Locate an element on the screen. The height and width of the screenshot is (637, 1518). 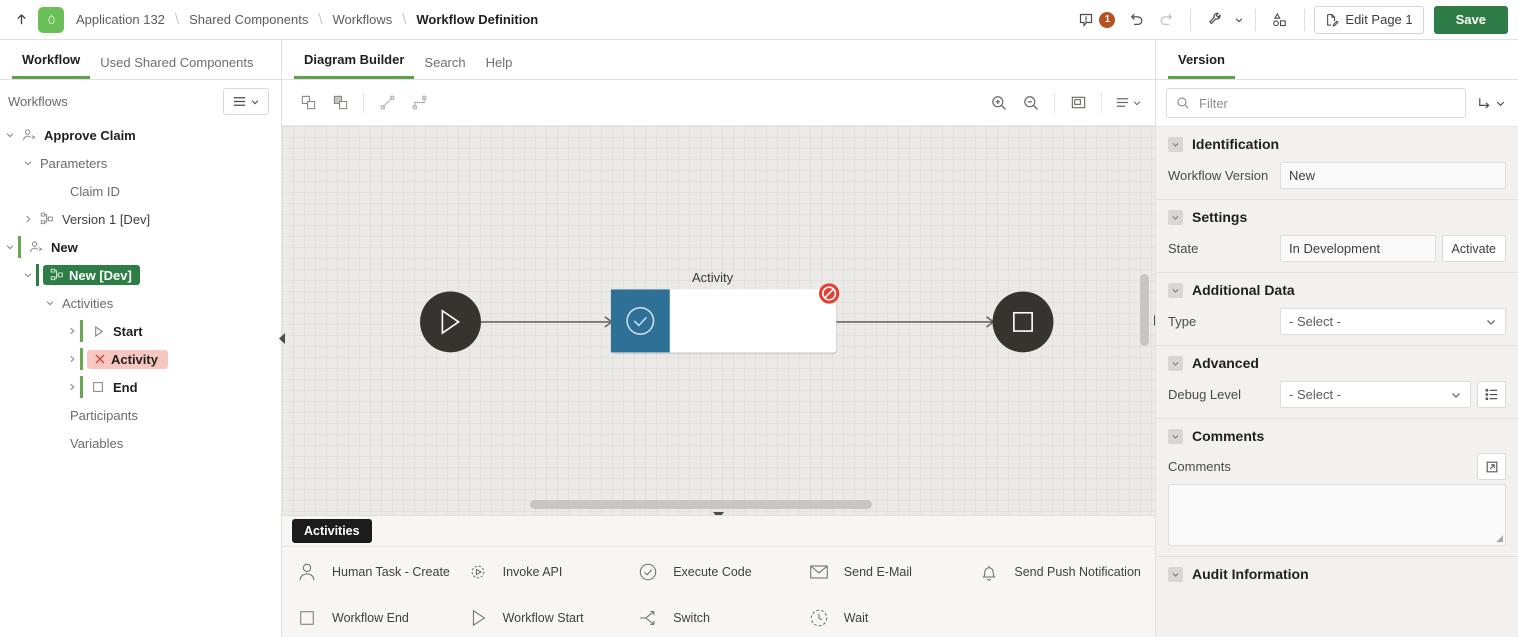
section-header-identification: Identification is located at coordinates (1337, 143).